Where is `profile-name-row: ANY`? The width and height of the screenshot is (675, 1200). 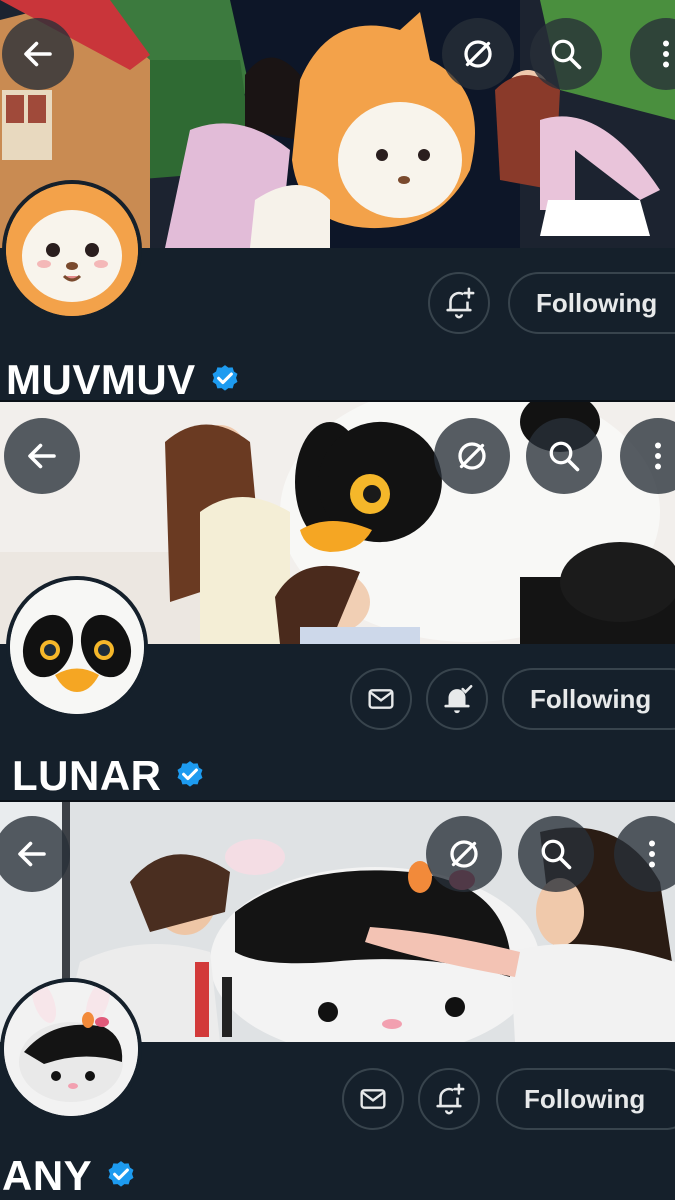
profile-name-row: ANY is located at coordinates (70, 1176).